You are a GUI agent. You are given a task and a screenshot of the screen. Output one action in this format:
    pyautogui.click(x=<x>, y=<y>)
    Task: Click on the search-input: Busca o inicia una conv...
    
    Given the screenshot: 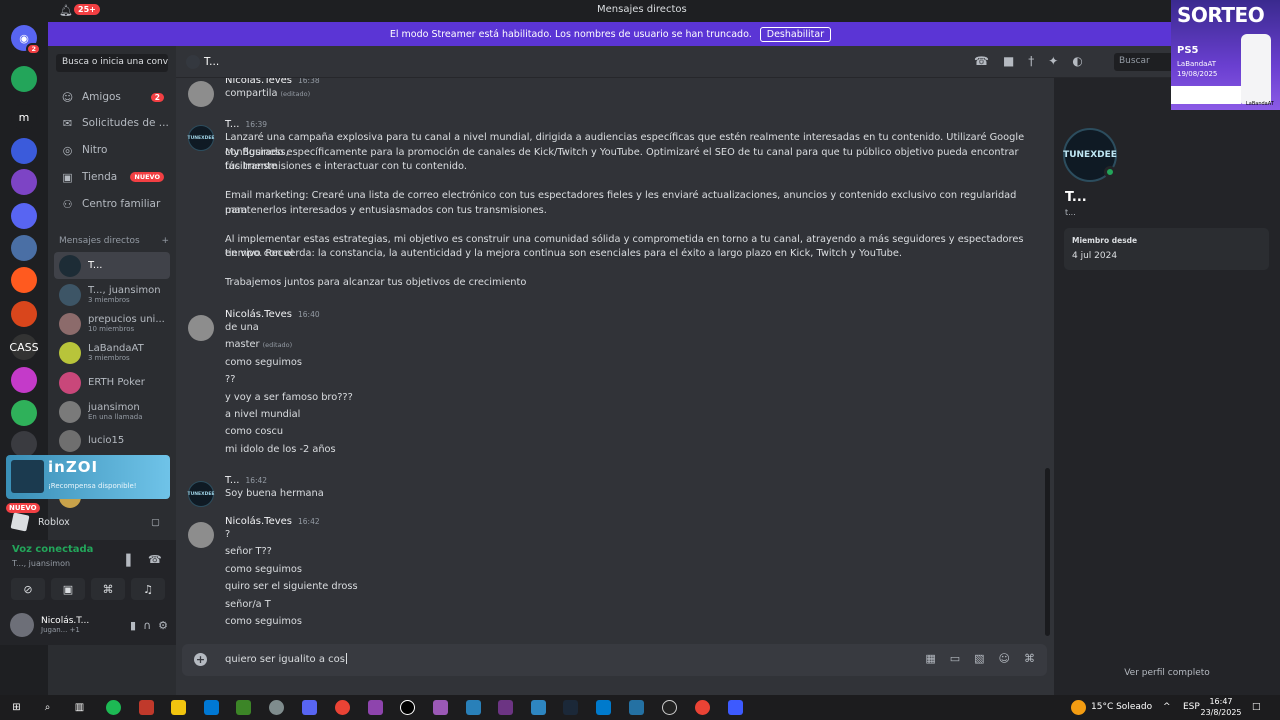 What is the action you would take?
    pyautogui.click(x=112, y=63)
    